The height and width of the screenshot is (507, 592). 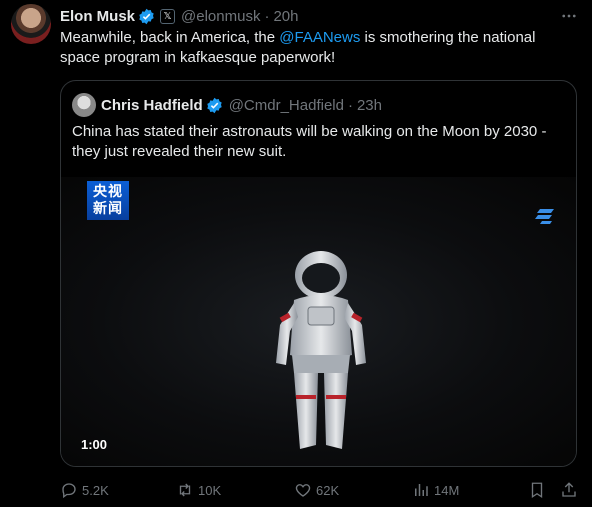 I want to click on reply-button: 5.2K, so click(x=84, y=490).